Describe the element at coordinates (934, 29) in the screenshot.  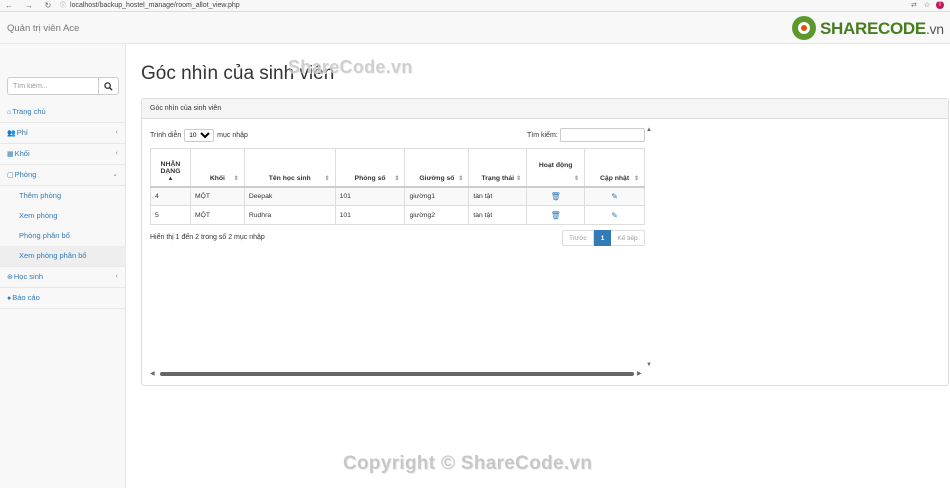
I see `logo-suffix: .vn` at that location.